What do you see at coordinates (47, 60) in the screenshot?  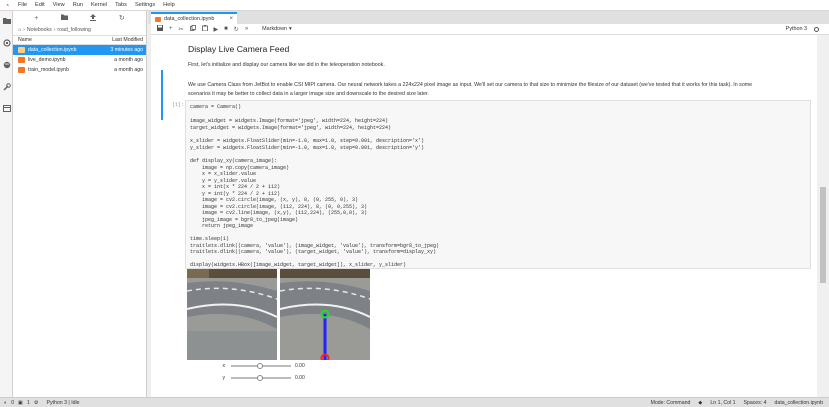 I see `file-name: live_demo.ipynb` at bounding box center [47, 60].